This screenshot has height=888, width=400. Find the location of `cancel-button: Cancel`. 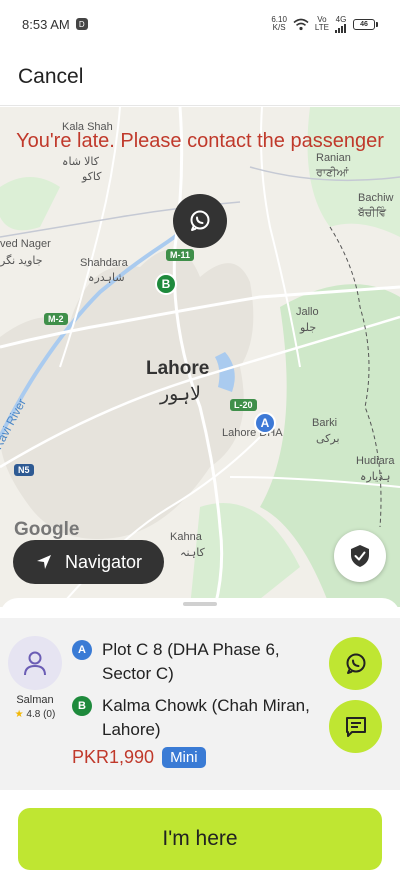

cancel-button: Cancel is located at coordinates (50, 77).